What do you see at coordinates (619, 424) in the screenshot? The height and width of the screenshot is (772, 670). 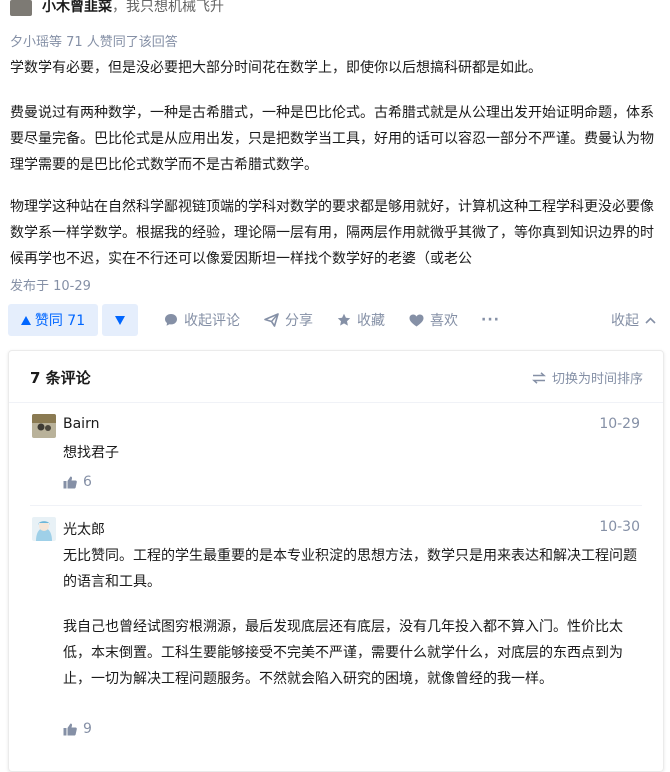 I see `comment-date: 10-29` at bounding box center [619, 424].